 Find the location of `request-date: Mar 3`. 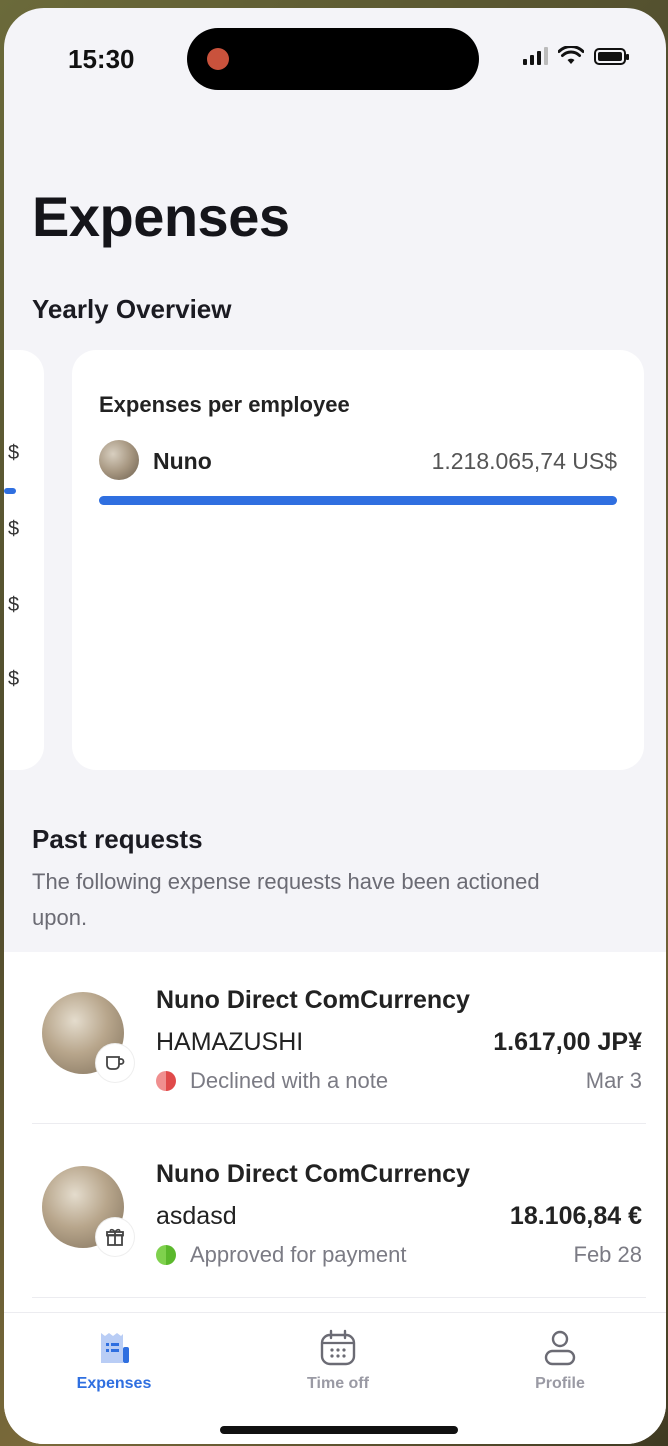

request-date: Mar 3 is located at coordinates (613, 1080).